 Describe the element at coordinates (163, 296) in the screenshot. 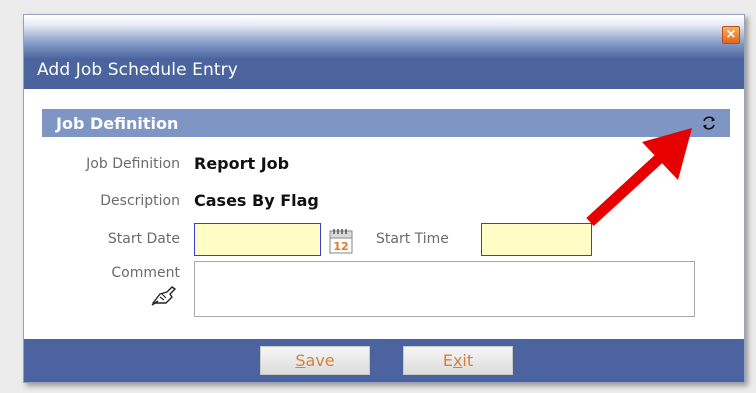

I see `writing-hand-icon` at that location.